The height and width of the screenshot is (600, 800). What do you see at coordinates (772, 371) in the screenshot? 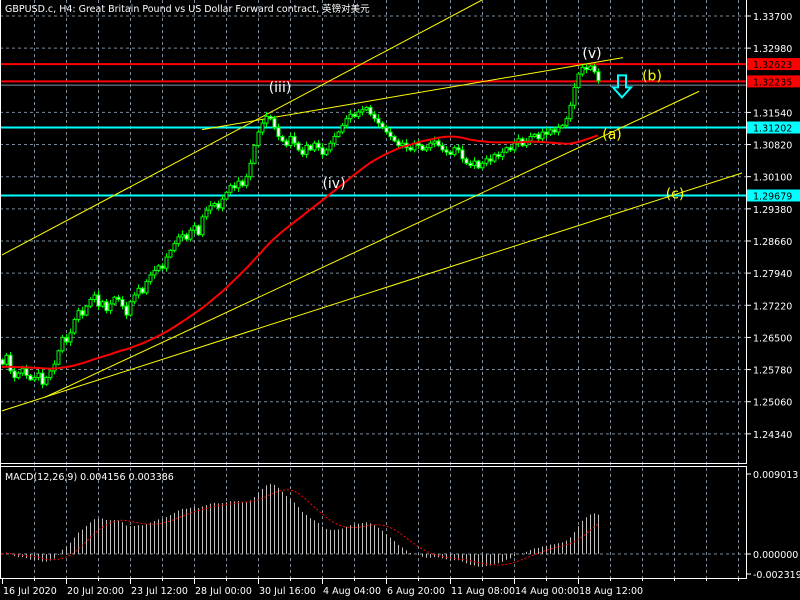
I see `price-tick-label: 1.25780` at bounding box center [772, 371].